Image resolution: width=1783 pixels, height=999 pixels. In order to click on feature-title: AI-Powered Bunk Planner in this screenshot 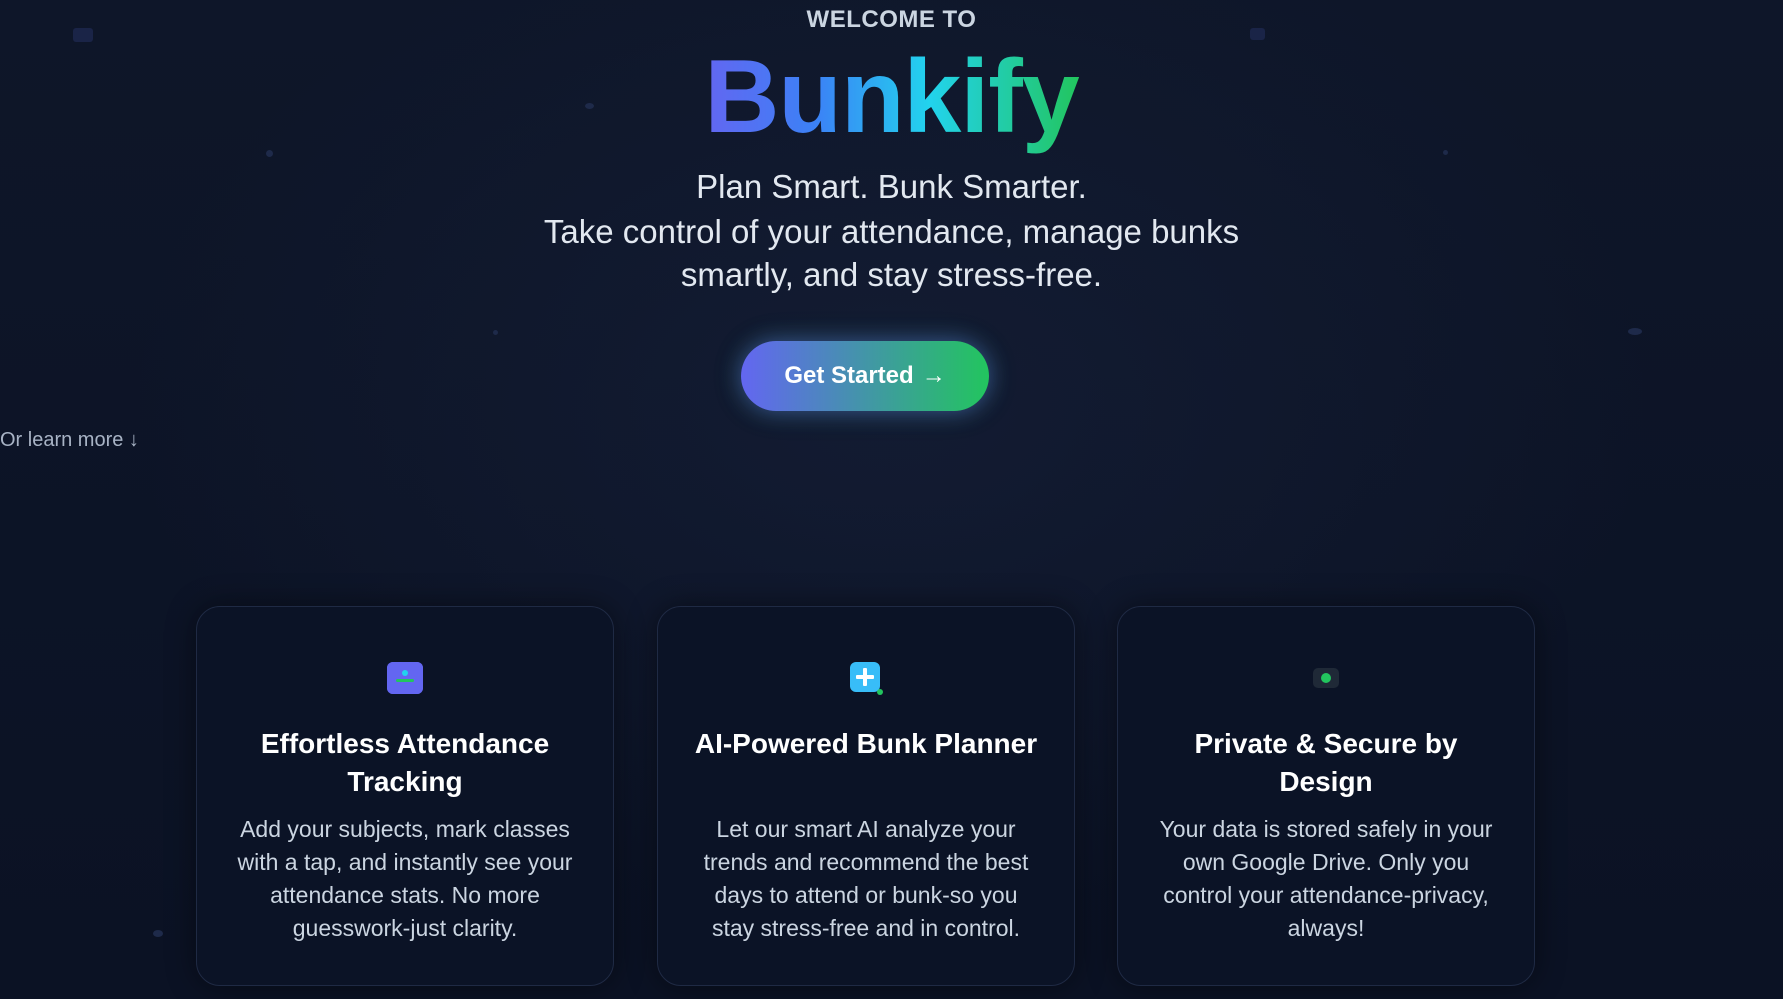, I will do `click(866, 743)`.